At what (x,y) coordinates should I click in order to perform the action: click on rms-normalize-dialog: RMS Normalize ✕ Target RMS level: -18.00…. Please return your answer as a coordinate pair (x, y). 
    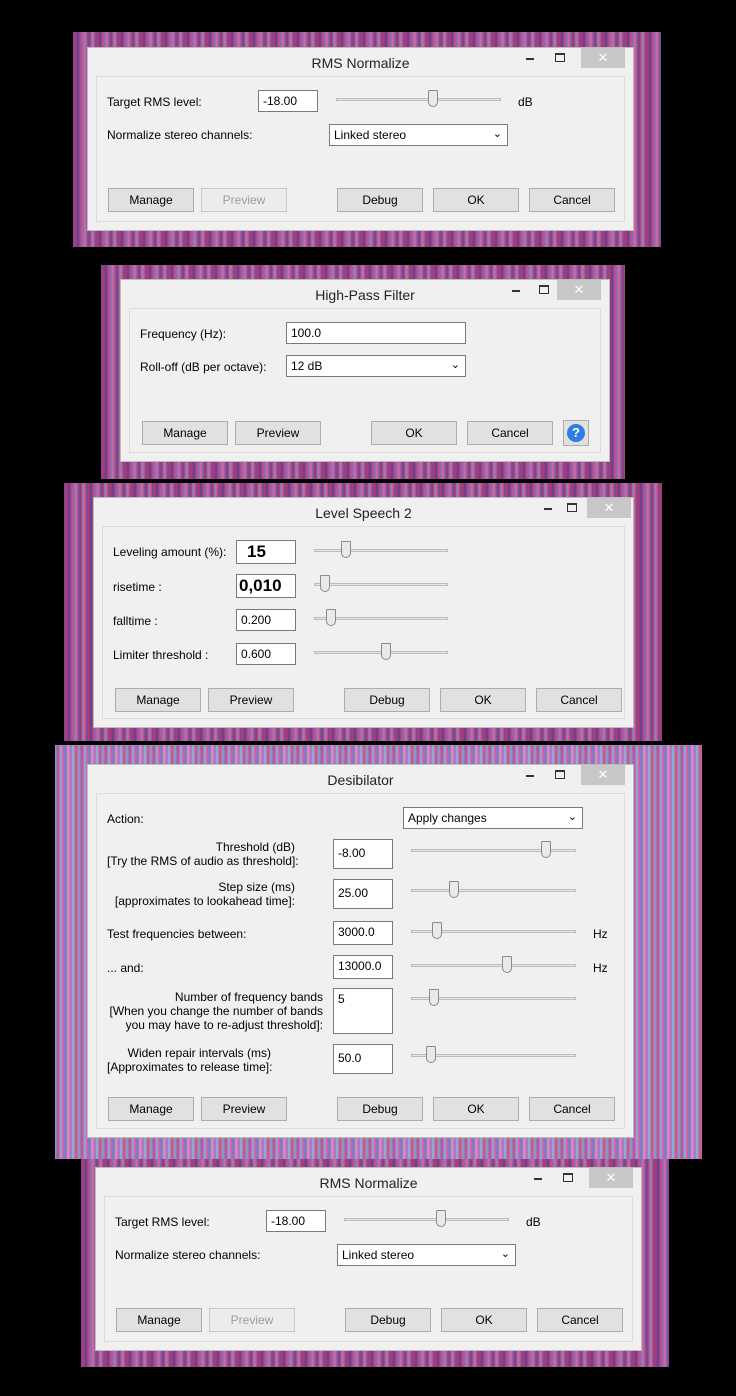
    Looking at the image, I should click on (368, 1259).